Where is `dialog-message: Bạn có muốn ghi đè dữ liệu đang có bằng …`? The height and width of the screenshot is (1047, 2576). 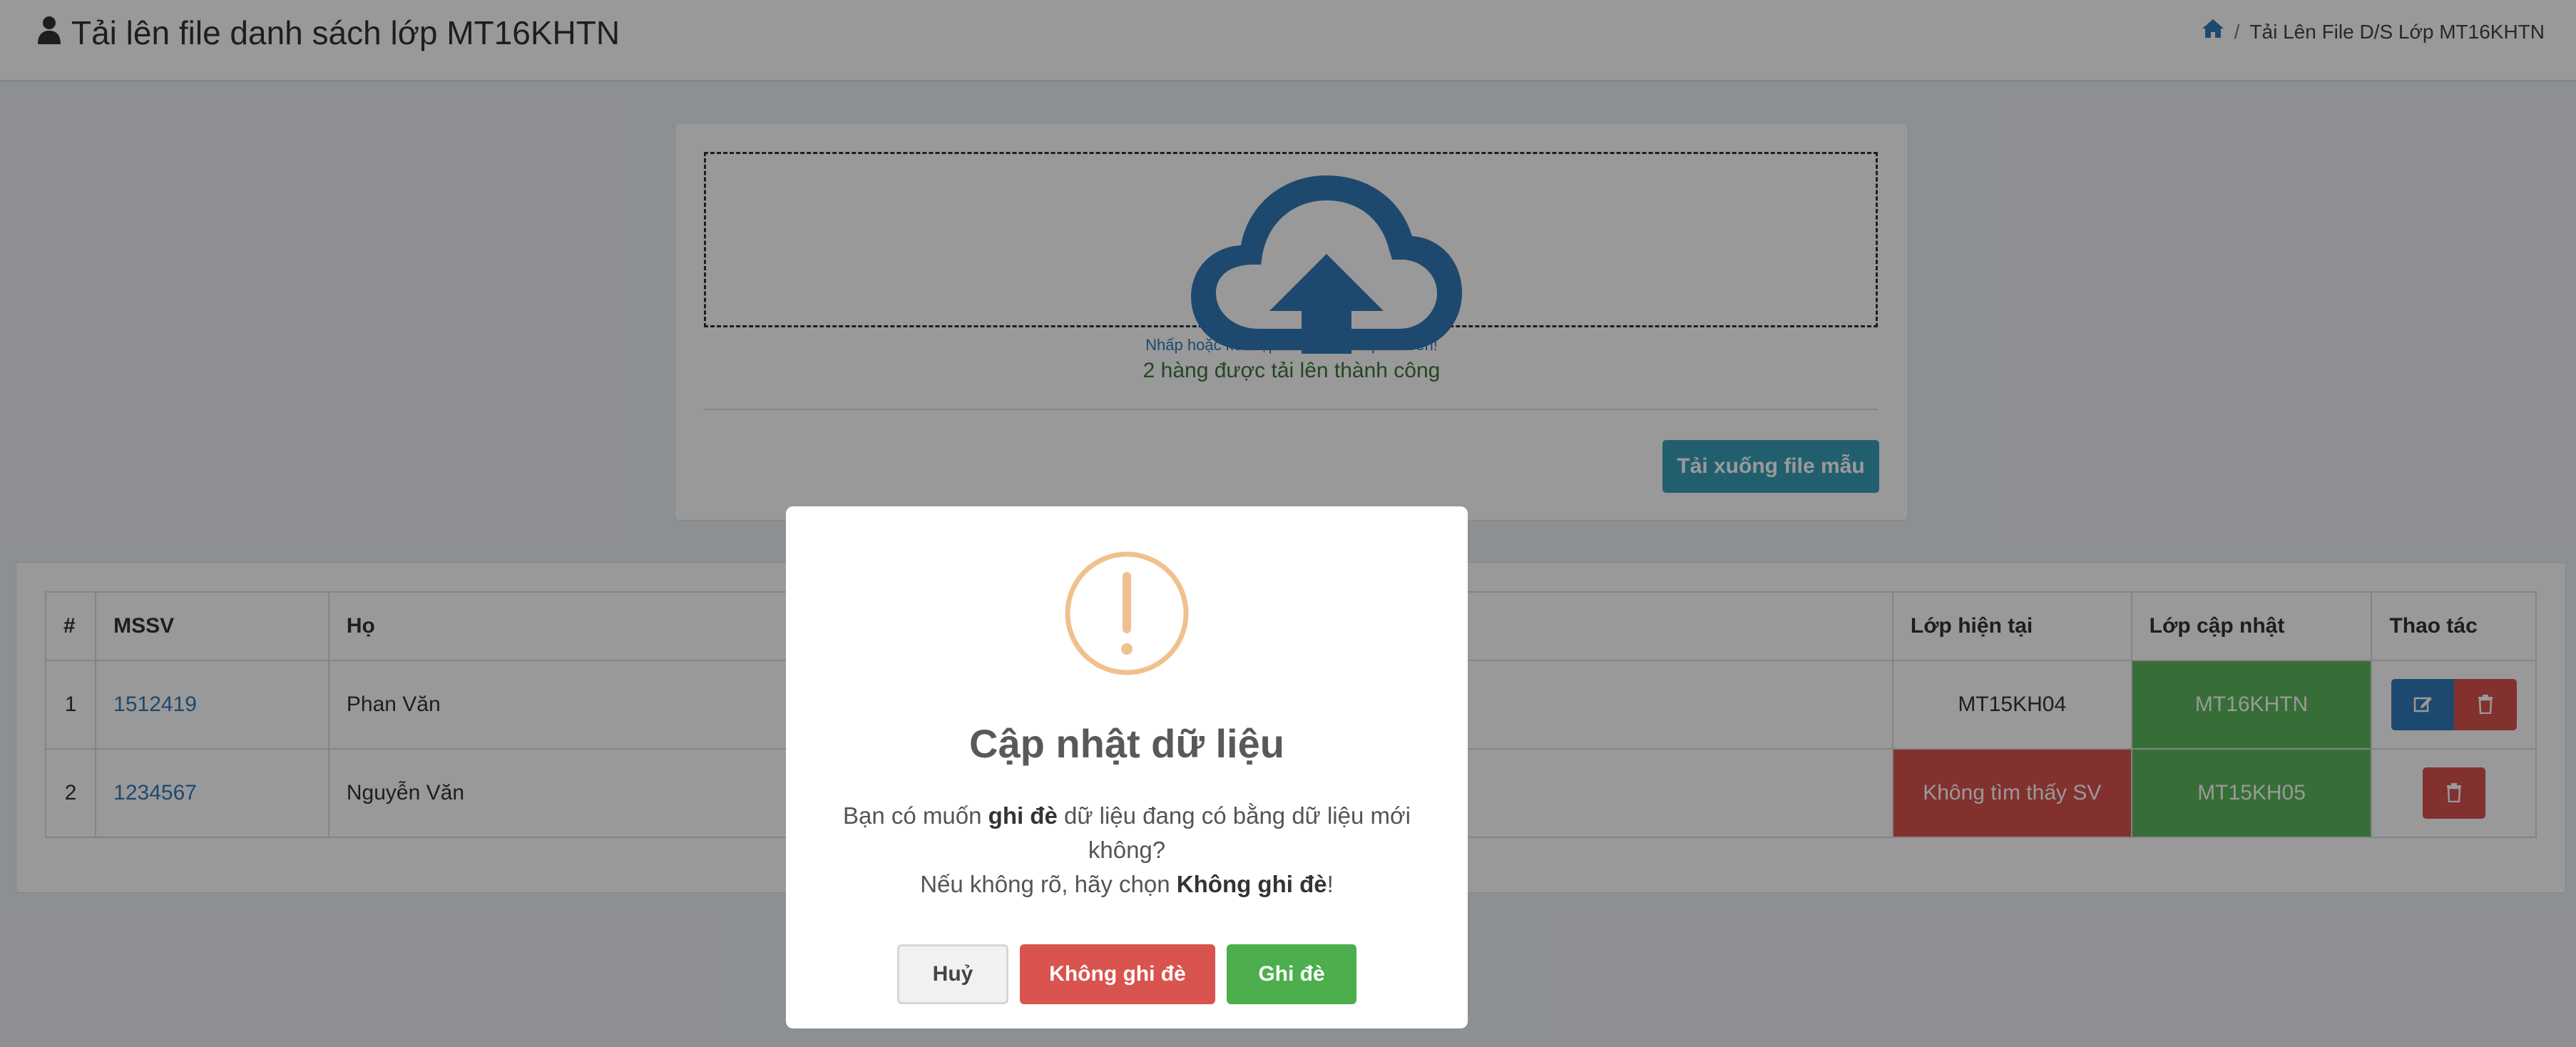 dialog-message: Bạn có muốn ghi đè dữ liệu đang có bằng … is located at coordinates (1127, 850).